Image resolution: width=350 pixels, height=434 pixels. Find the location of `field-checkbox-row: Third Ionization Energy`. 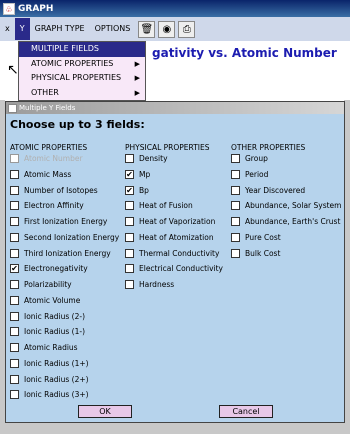

field-checkbox-row: Third Ionization Energy is located at coordinates (60, 253).